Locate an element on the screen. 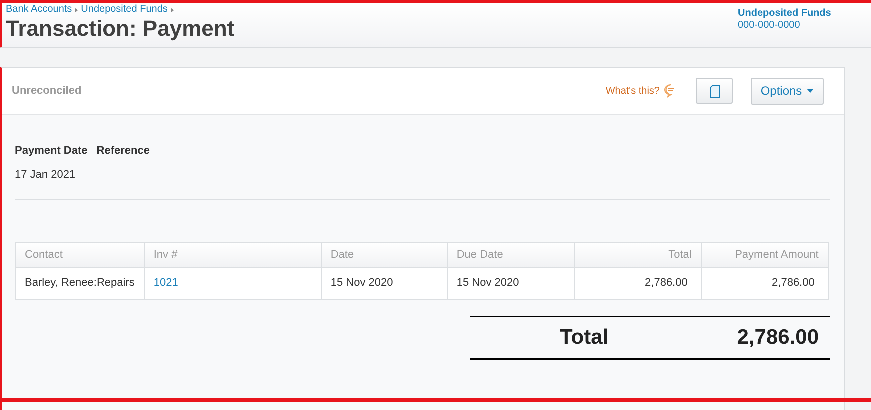  field-value: 17 Jan 2021 is located at coordinates (45, 175).